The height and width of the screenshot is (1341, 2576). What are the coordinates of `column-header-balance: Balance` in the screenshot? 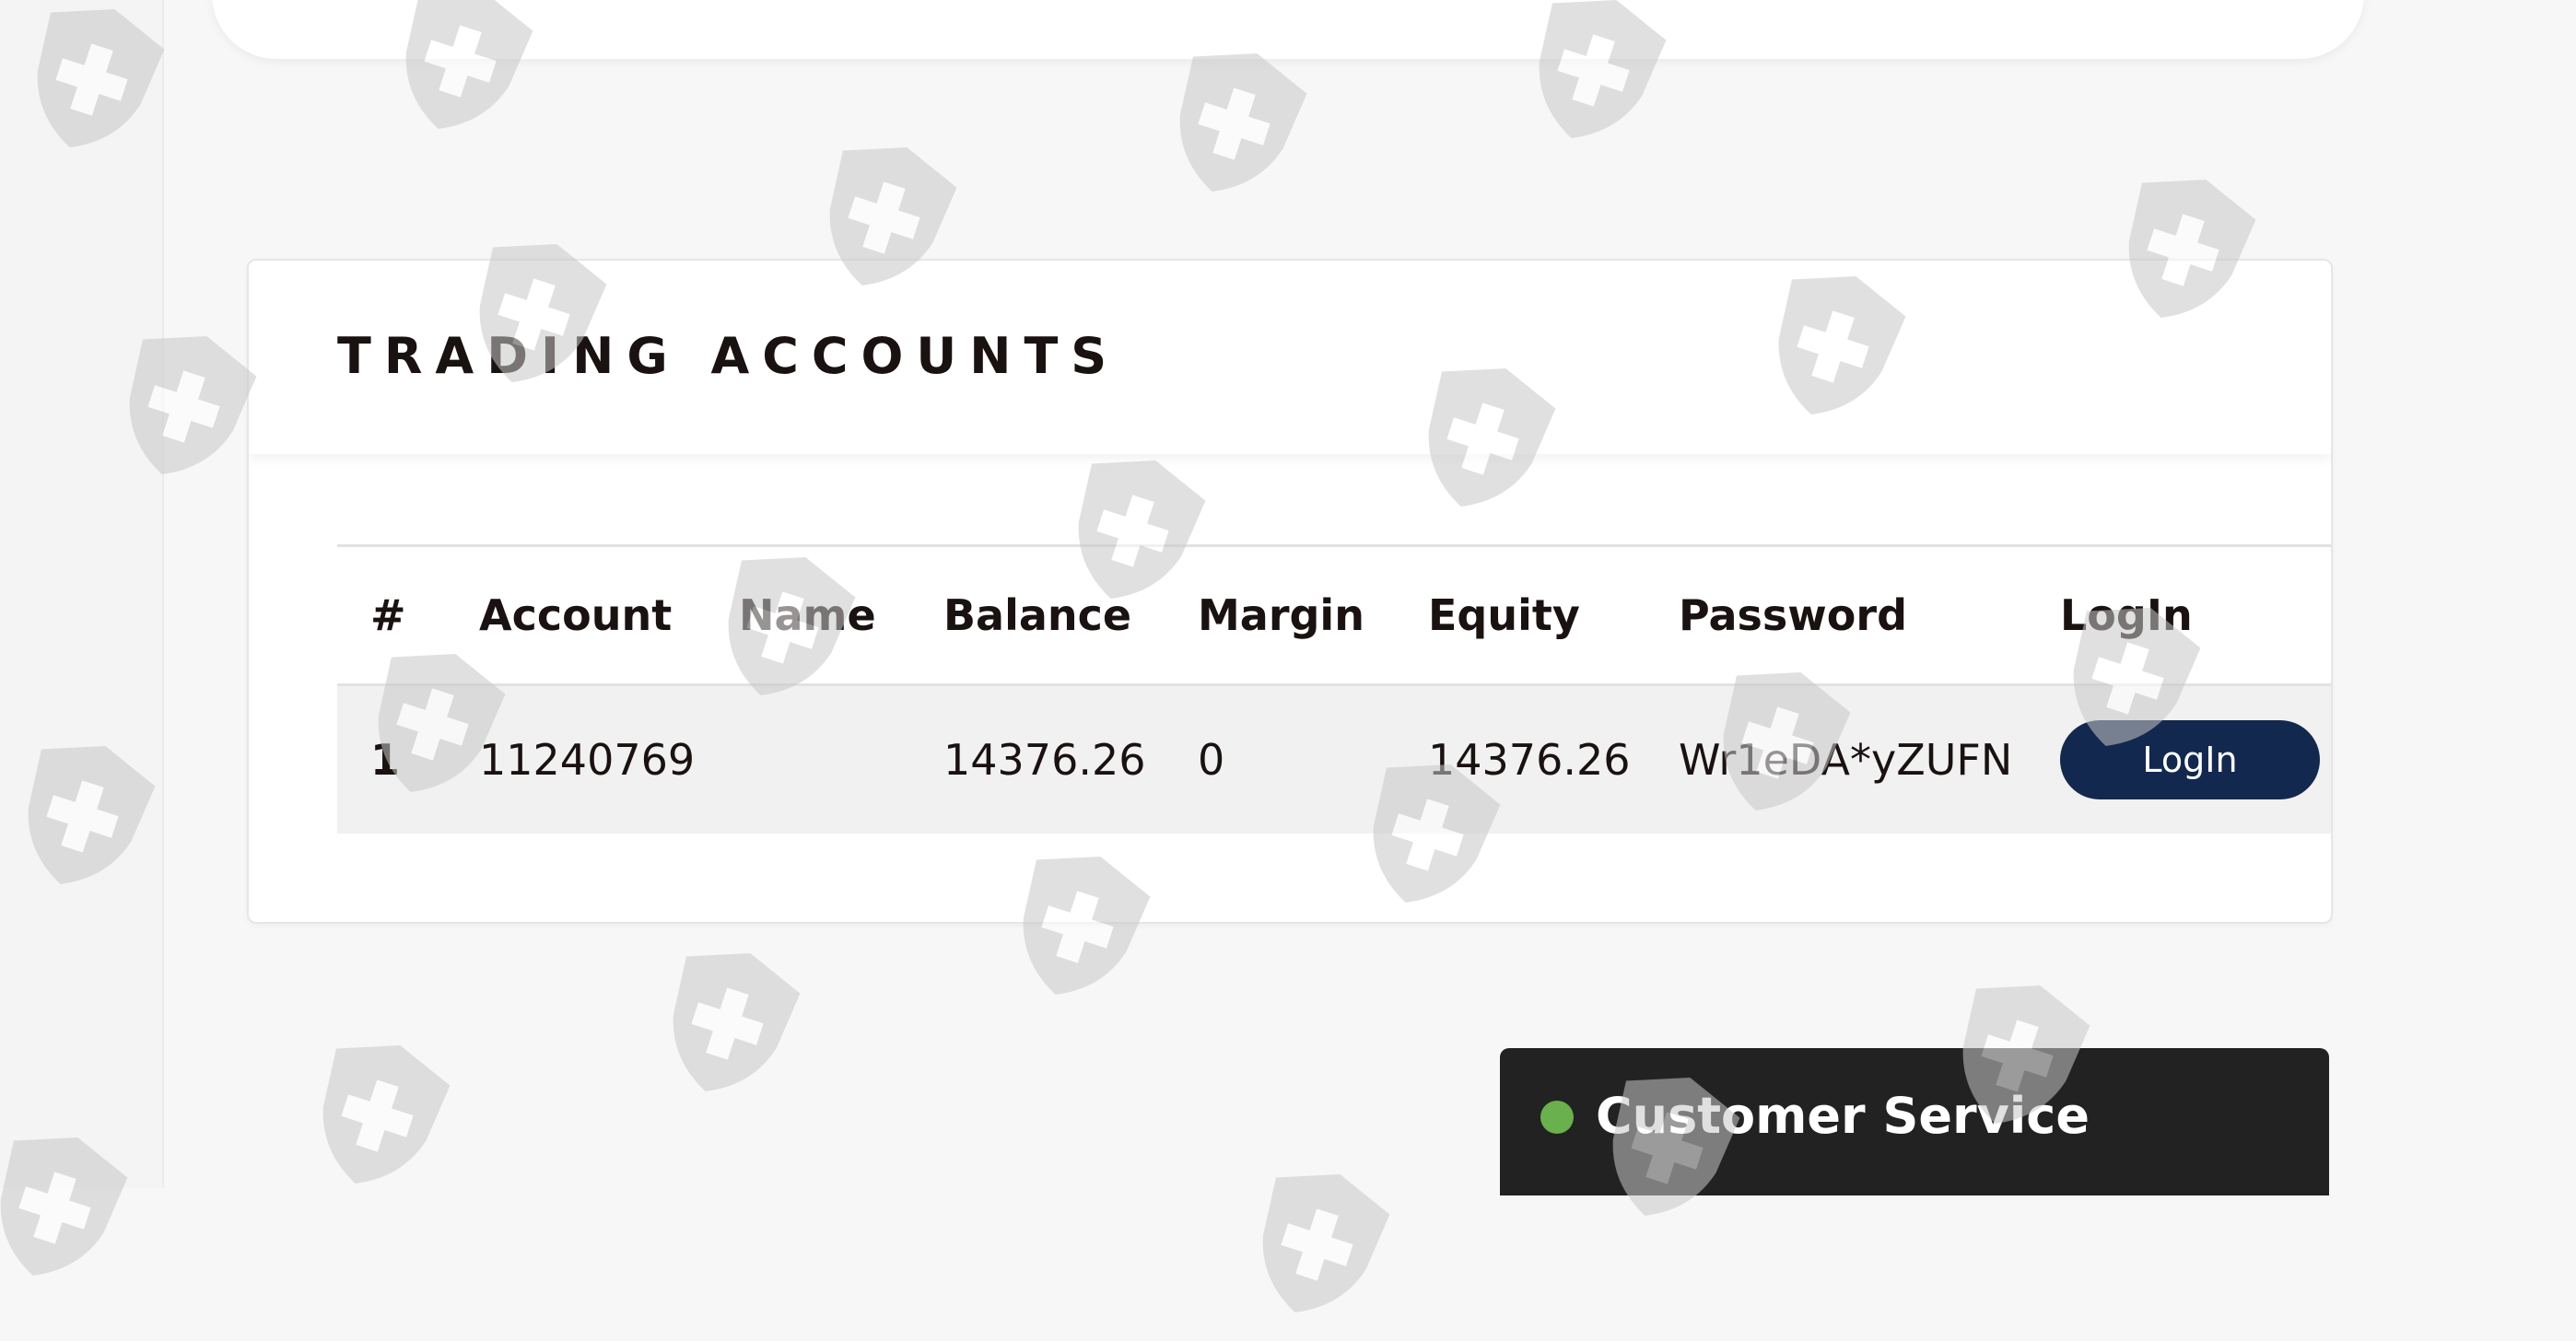 It's located at (1037, 615).